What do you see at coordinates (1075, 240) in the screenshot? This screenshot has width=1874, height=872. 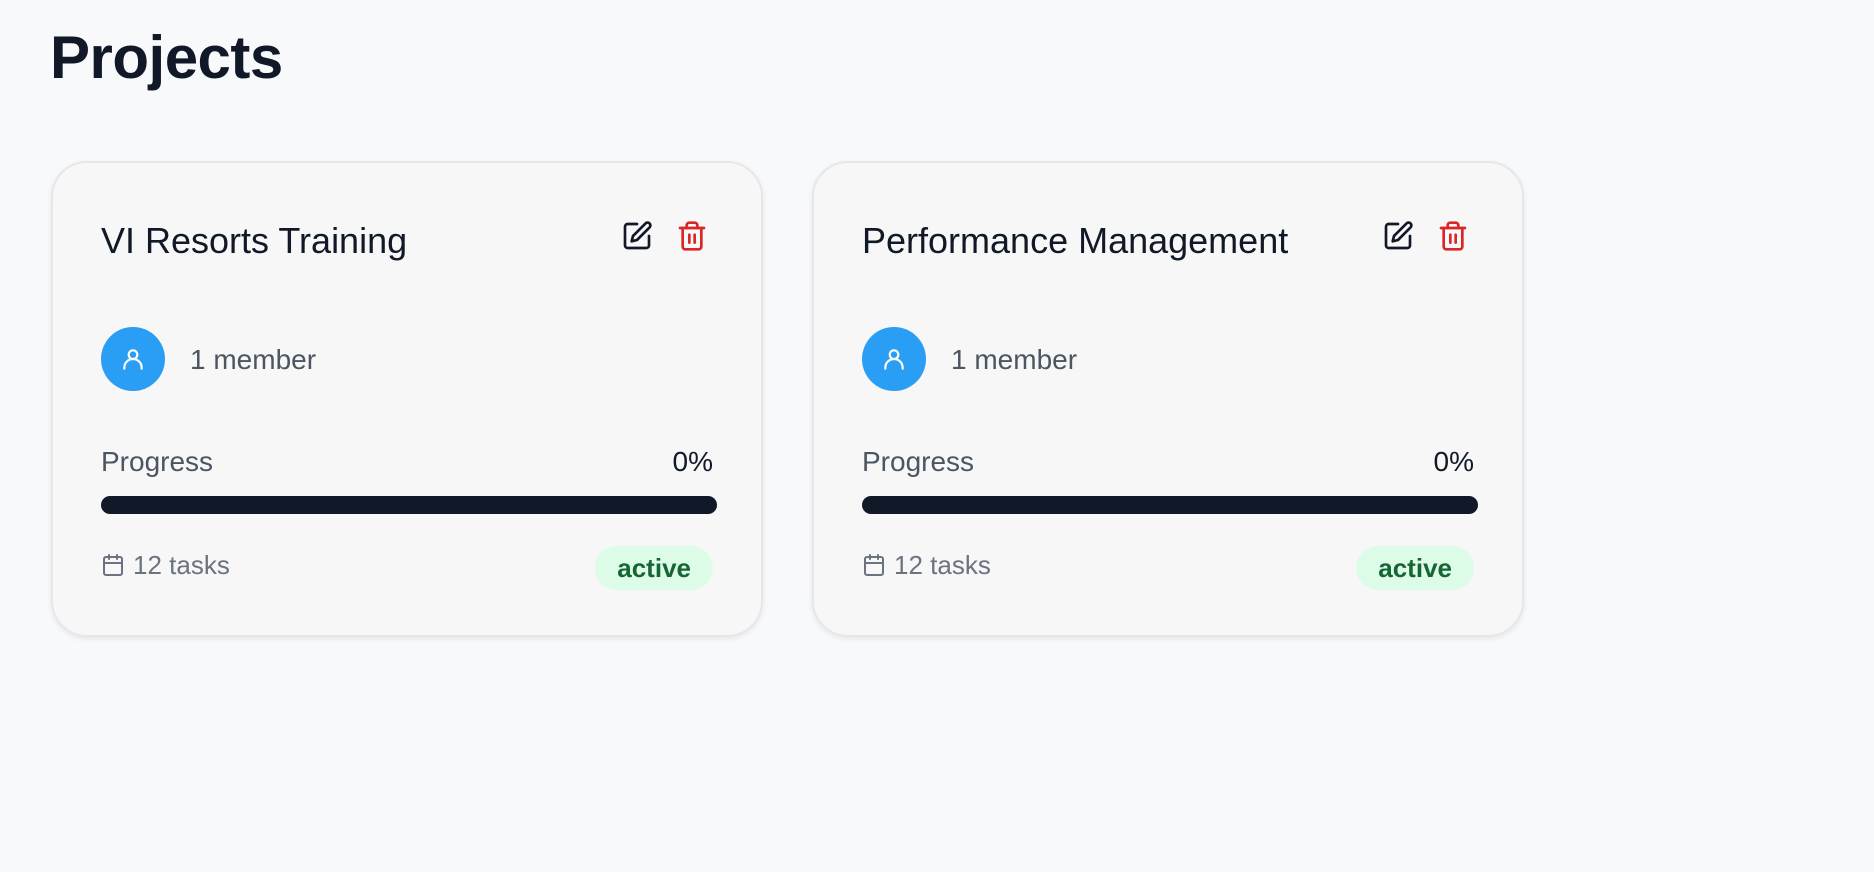 I see `project-title: Performance Management` at bounding box center [1075, 240].